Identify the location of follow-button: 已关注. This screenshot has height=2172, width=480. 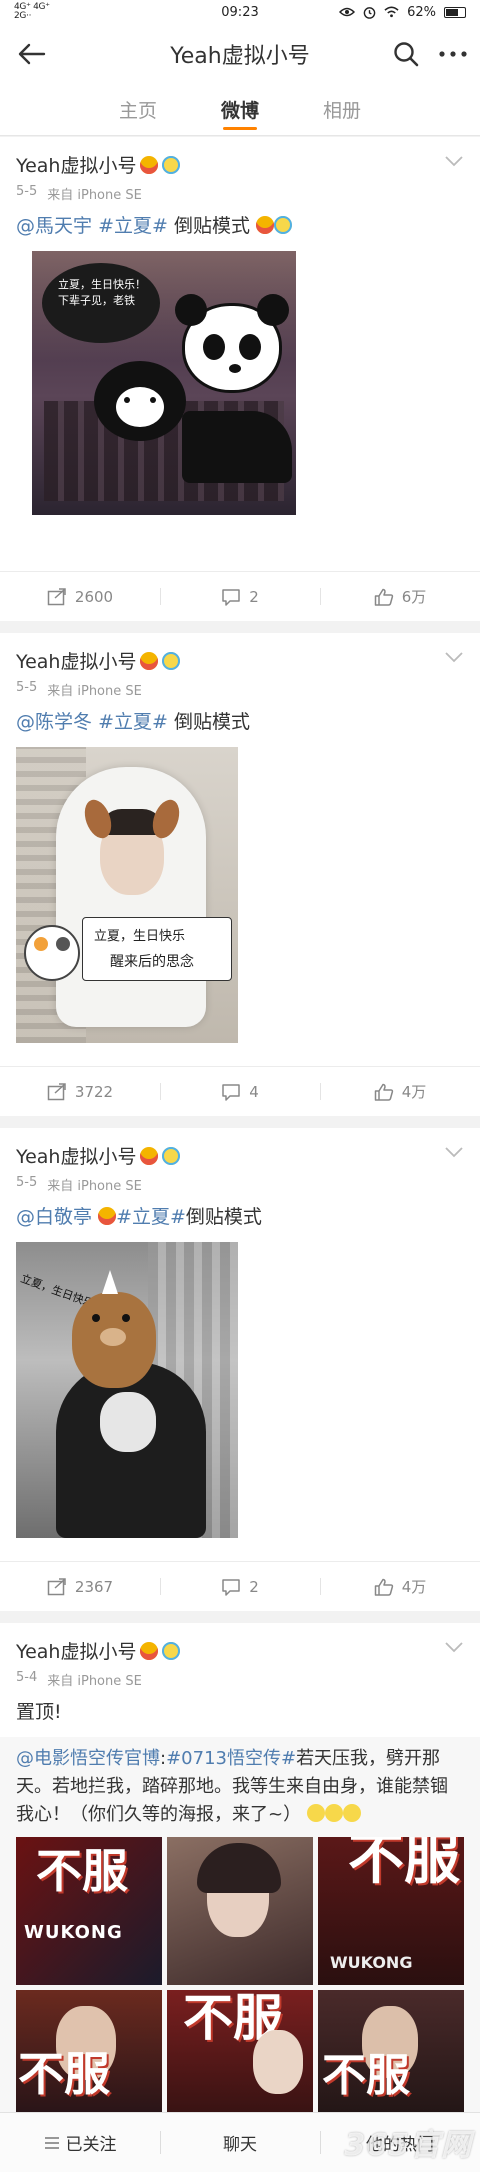
(80, 2142).